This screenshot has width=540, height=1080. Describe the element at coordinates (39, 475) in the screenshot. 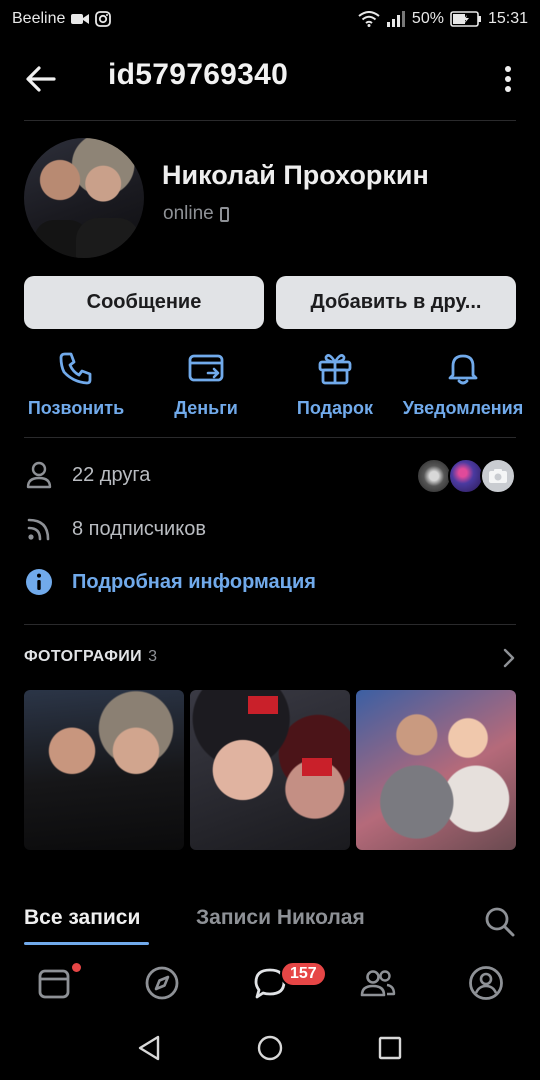

I see `user-icon` at that location.